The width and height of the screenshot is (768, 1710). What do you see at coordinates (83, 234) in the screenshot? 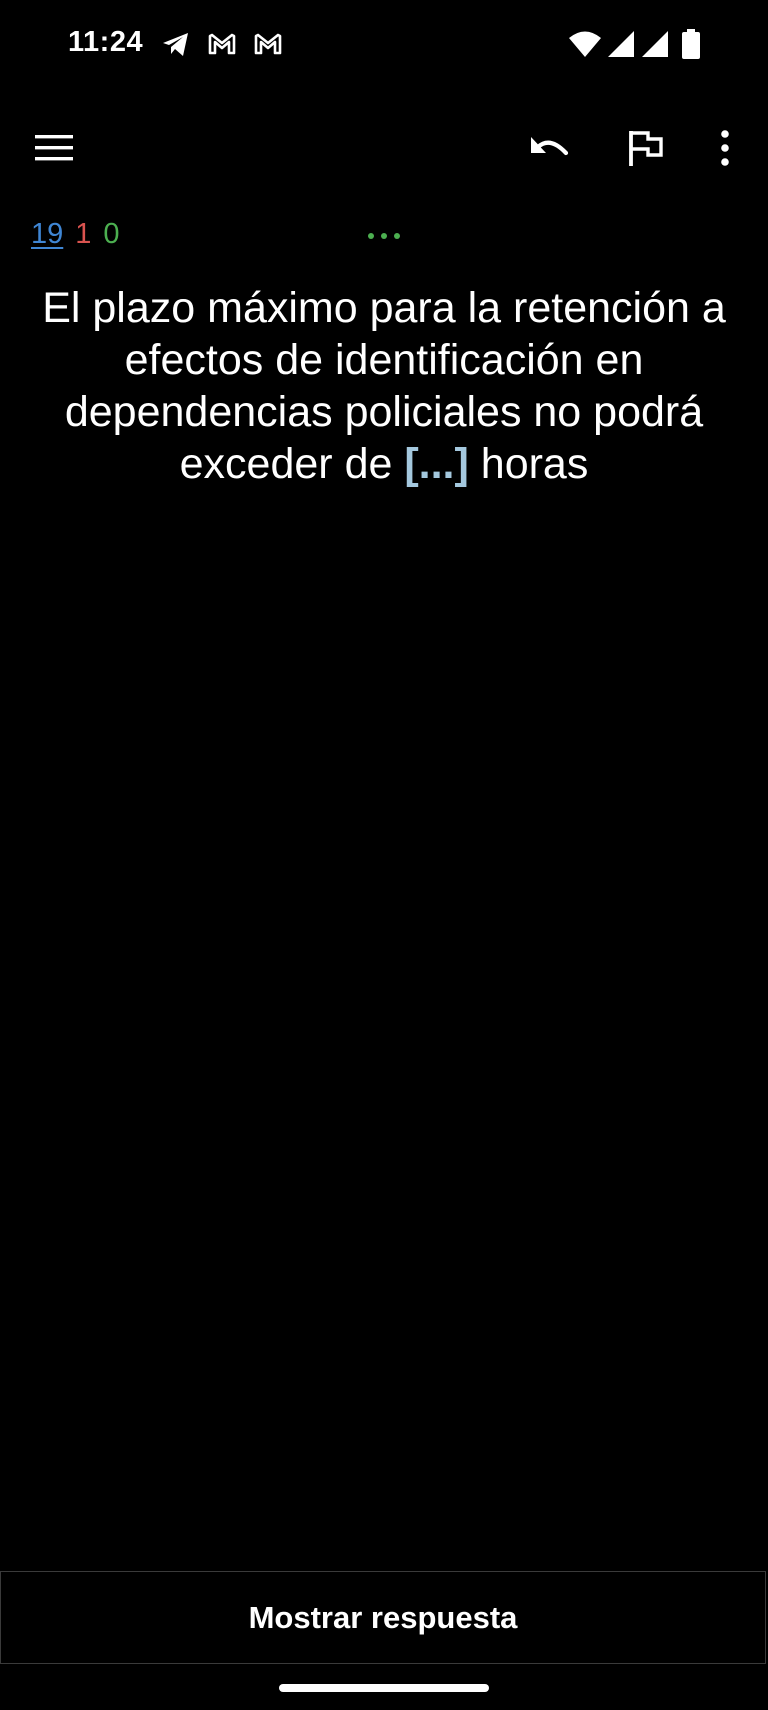
I see `learning-count: 1` at bounding box center [83, 234].